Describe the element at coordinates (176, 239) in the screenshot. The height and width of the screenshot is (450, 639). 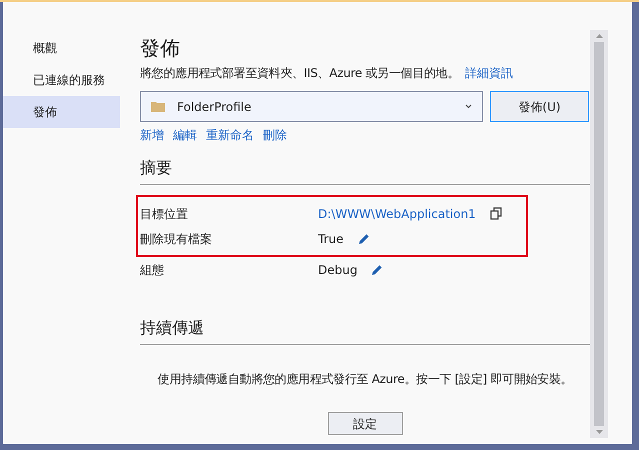
I see `setting-label: 刪除現有檔案` at that location.